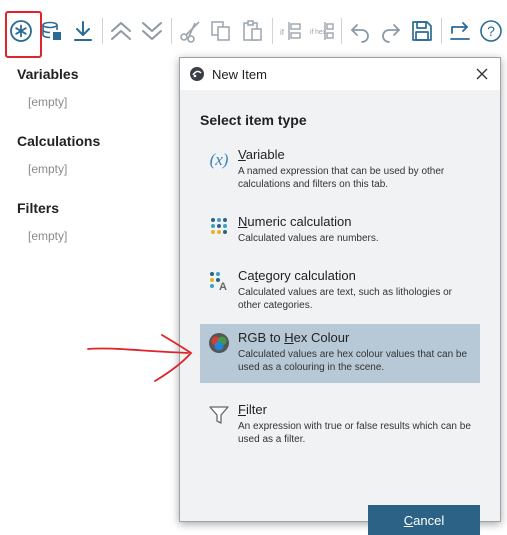 Image resolution: width=507 pixels, height=535 pixels. What do you see at coordinates (261, 154) in the screenshot?
I see `item-name: Variable` at bounding box center [261, 154].